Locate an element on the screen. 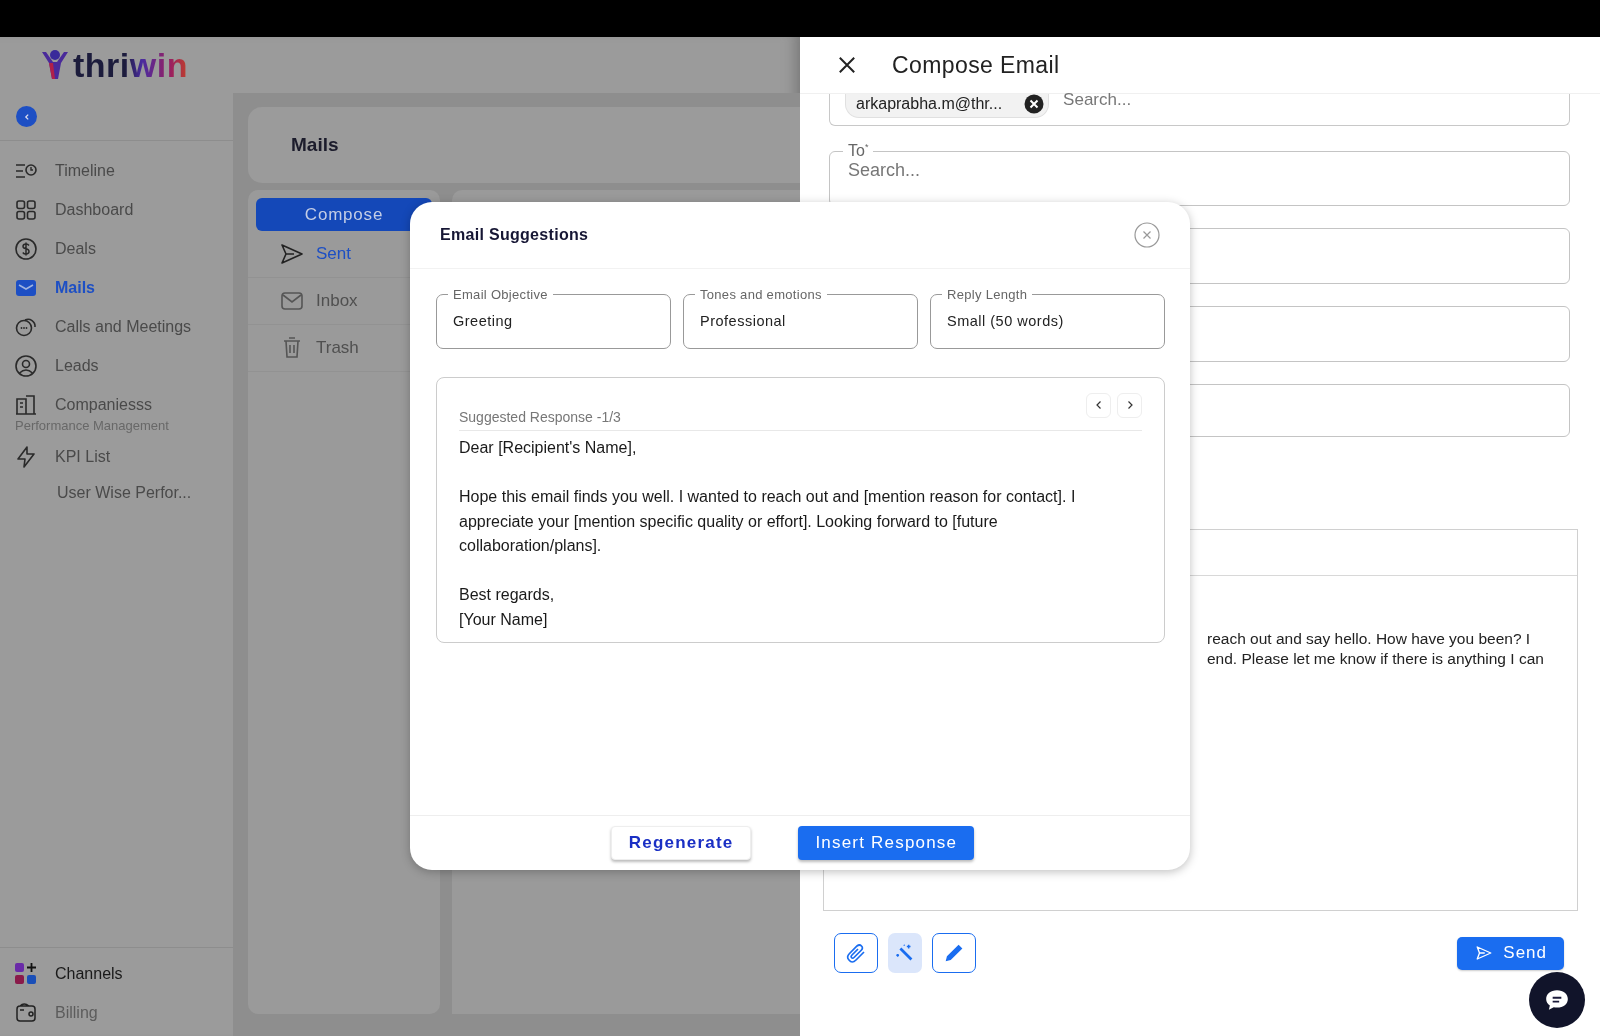  collapse-button is located at coordinates (26, 116).